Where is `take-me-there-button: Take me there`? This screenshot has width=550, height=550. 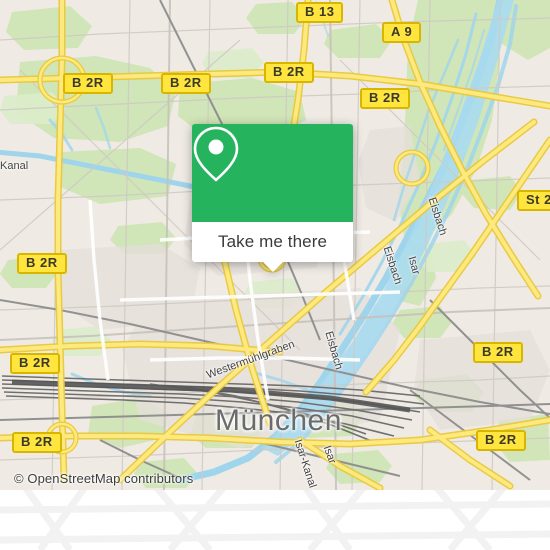 take-me-there-button: Take me there is located at coordinates (272, 242).